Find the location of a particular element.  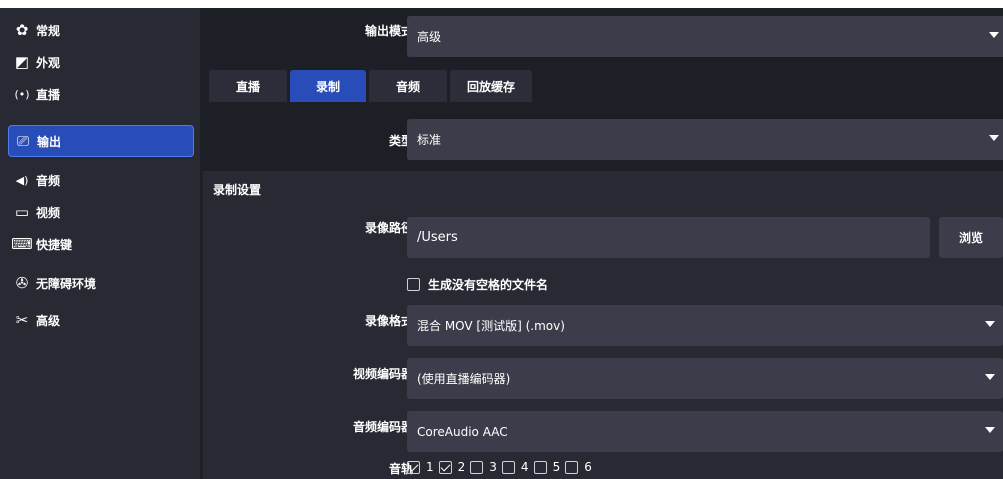

recording-format-label: 录像格式 is located at coordinates (388, 321).